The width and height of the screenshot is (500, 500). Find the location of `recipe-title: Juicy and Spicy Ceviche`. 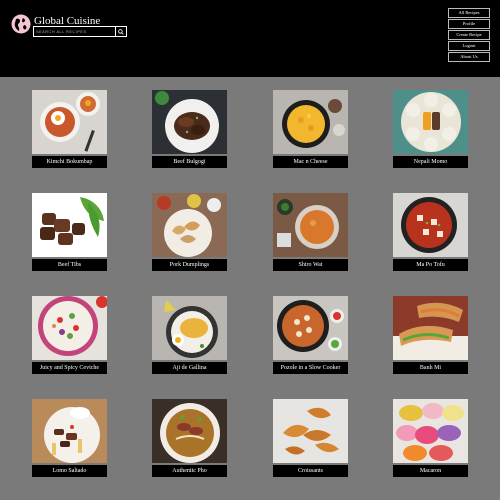

recipe-title: Juicy and Spicy Ceviche is located at coordinates (69, 368).